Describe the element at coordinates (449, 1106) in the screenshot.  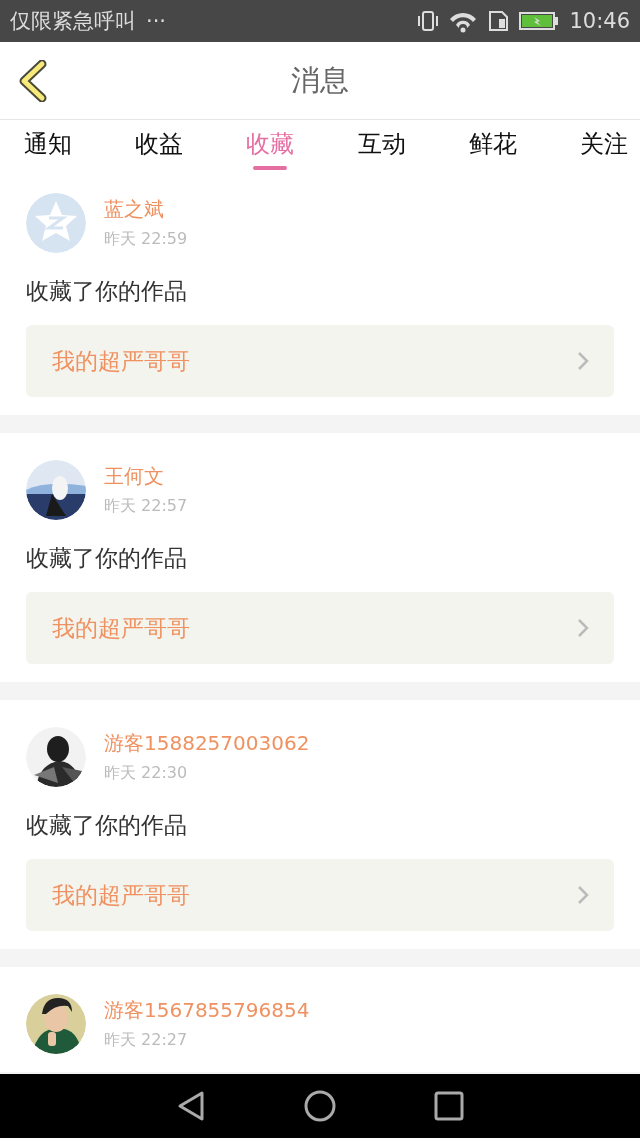
I see `recent-apps-icon` at that location.